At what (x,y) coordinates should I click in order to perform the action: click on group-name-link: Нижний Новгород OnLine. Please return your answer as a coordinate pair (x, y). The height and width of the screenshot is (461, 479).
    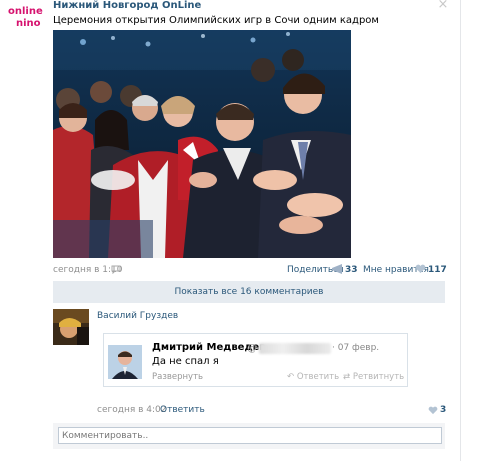
    Looking at the image, I should click on (127, 5).